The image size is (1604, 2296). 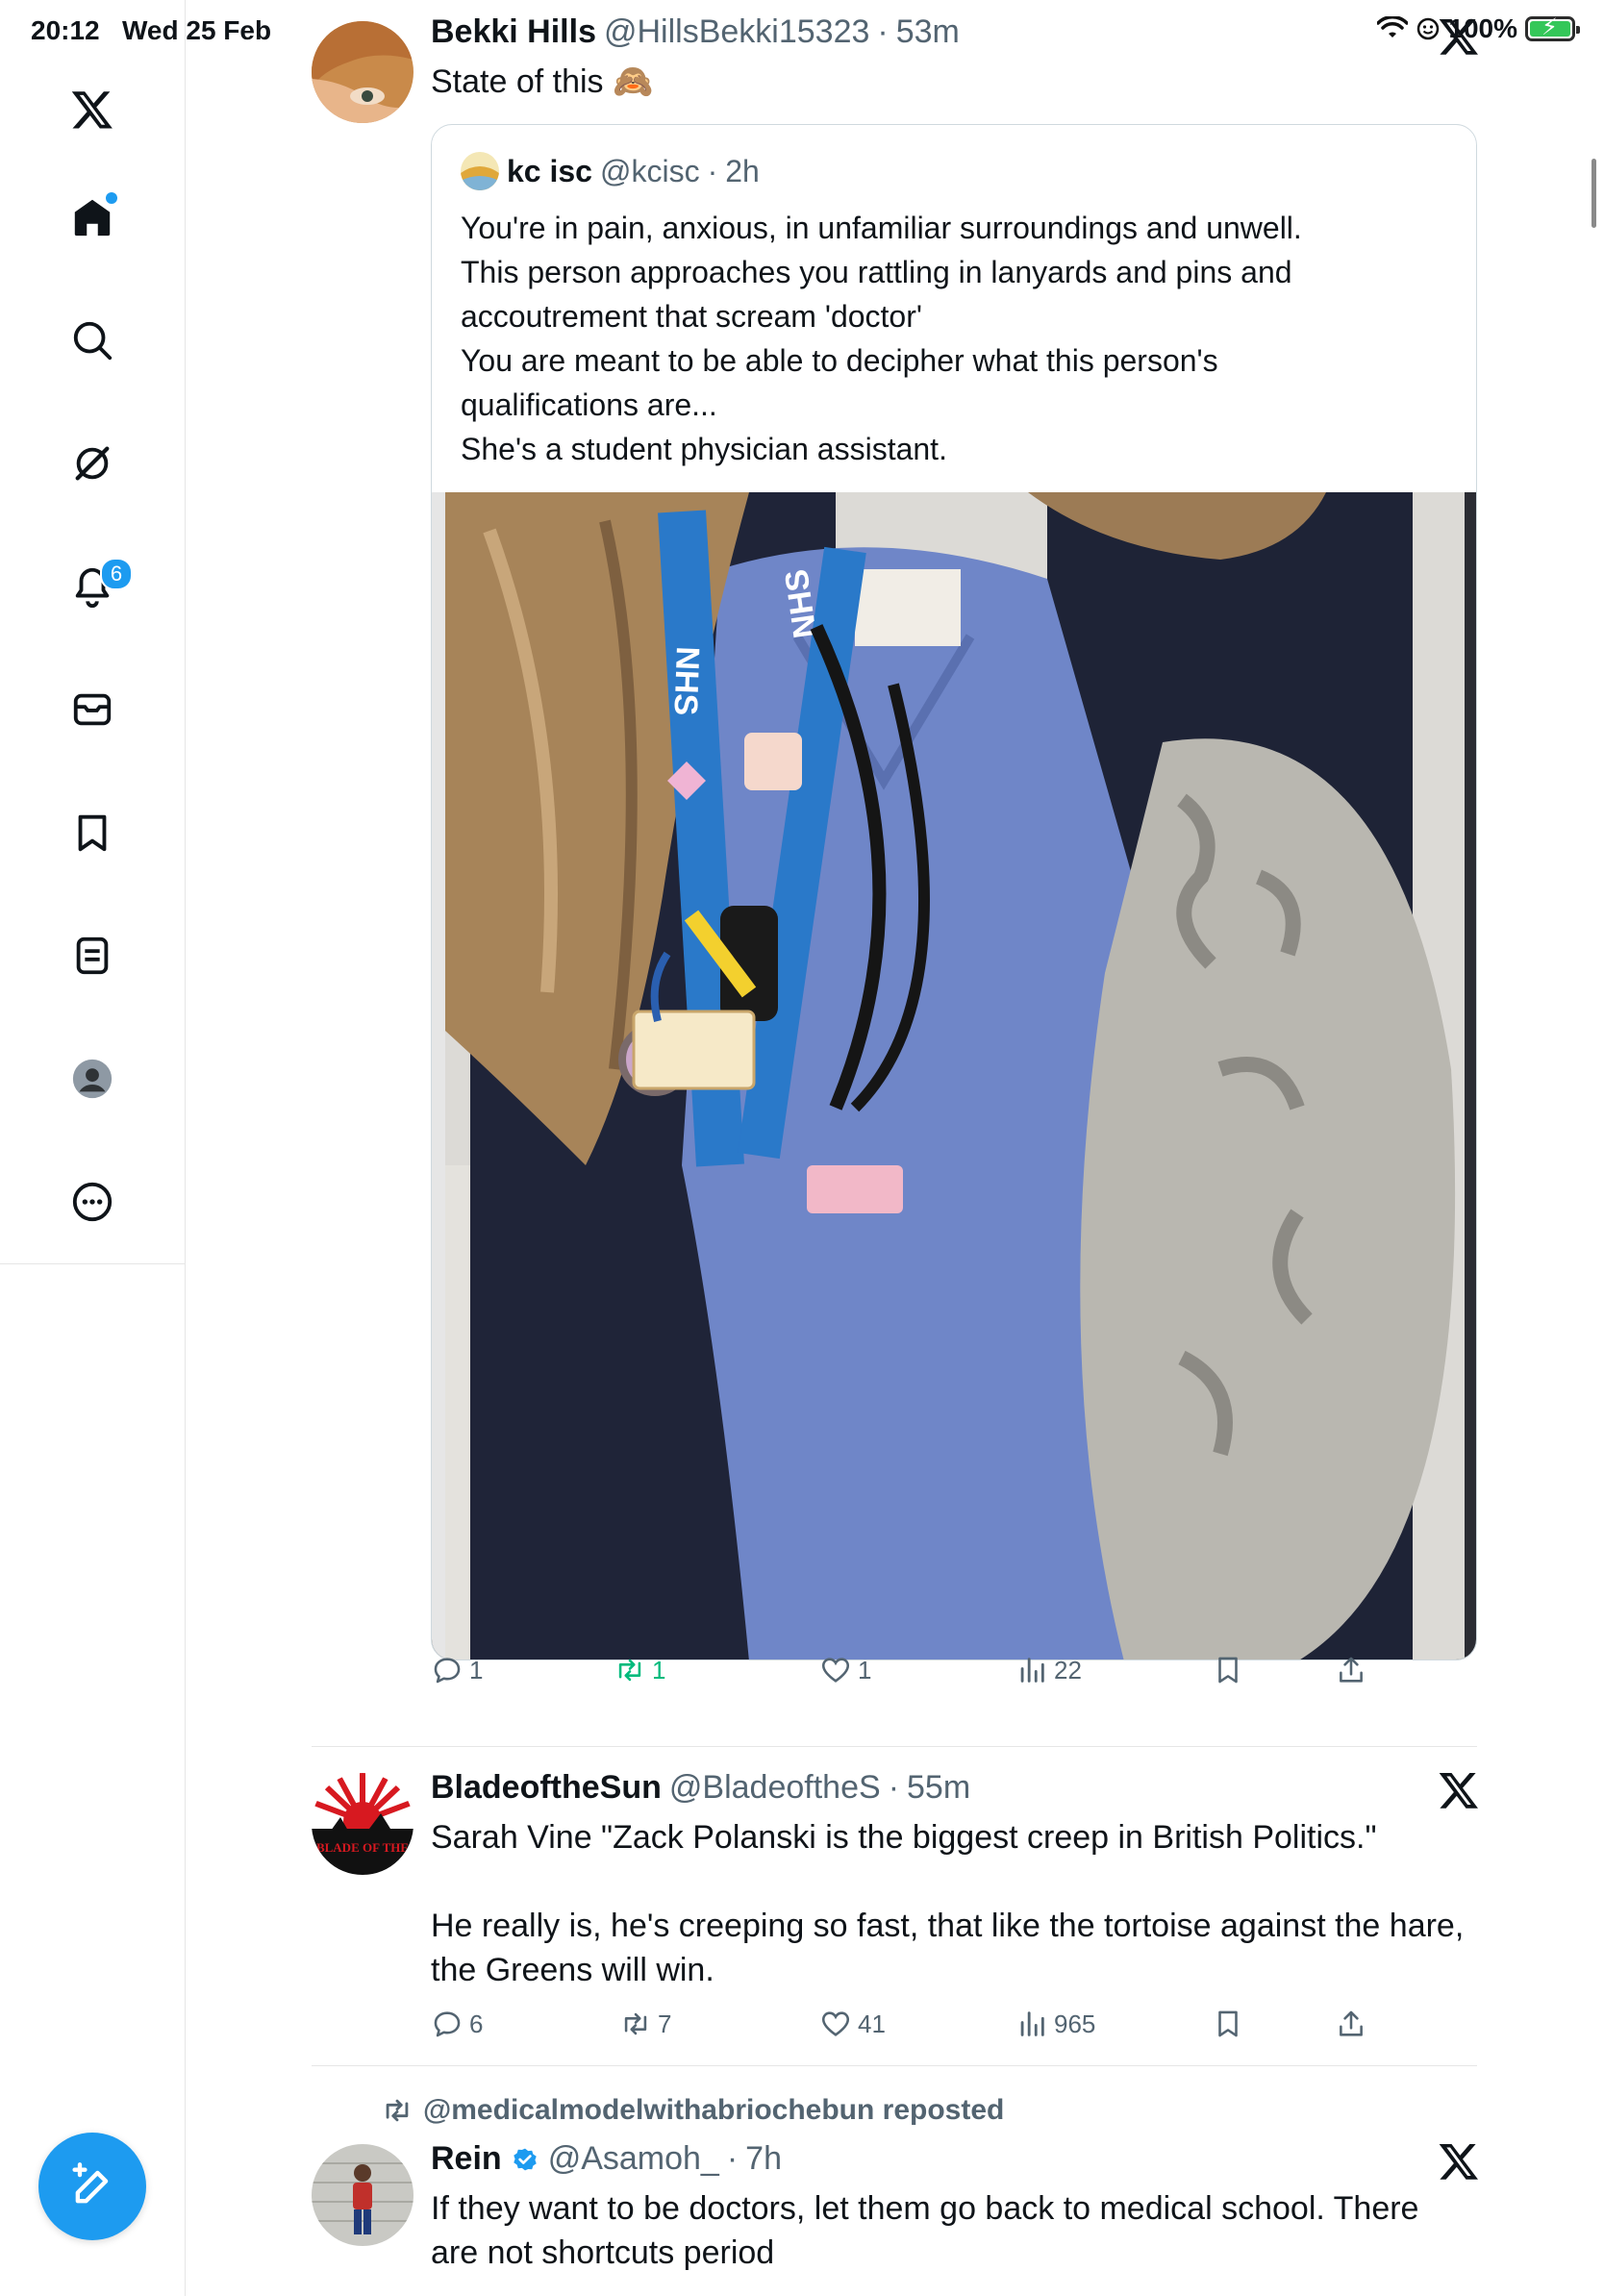 What do you see at coordinates (362, 1847) in the screenshot?
I see `avatar-text: BLADE OF THE` at bounding box center [362, 1847].